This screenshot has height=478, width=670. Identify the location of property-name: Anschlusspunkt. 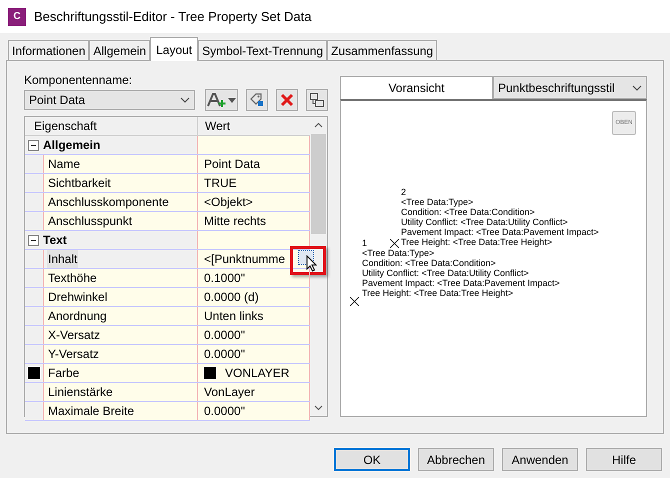
(90, 221).